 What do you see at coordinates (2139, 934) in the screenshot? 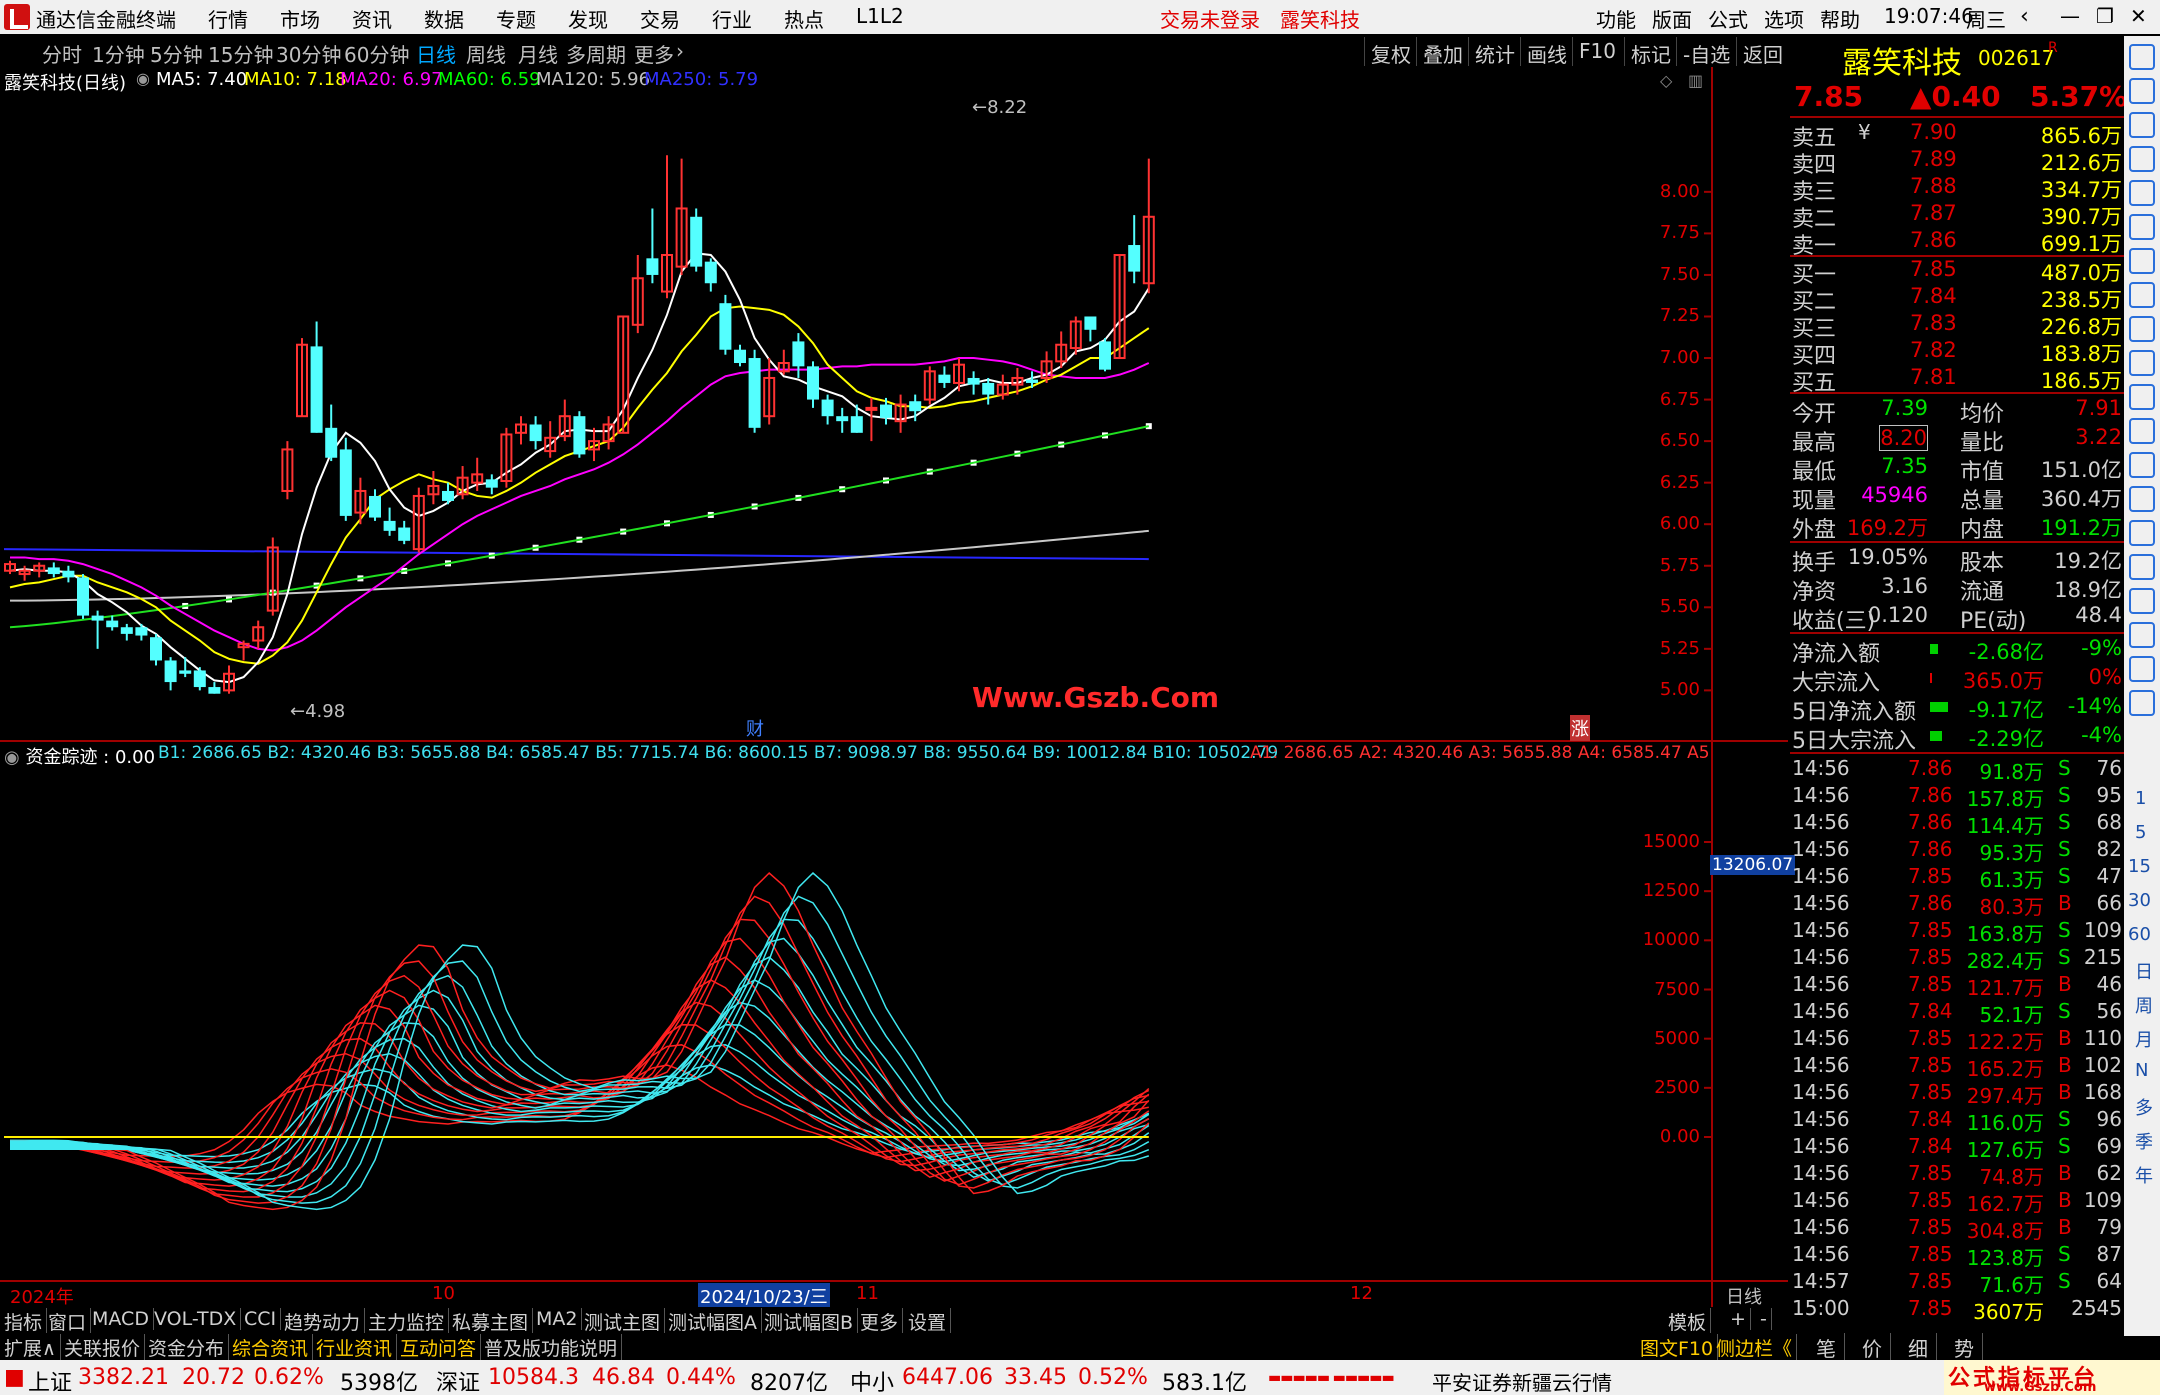
I see `sidebar-period-4: 60` at bounding box center [2139, 934].